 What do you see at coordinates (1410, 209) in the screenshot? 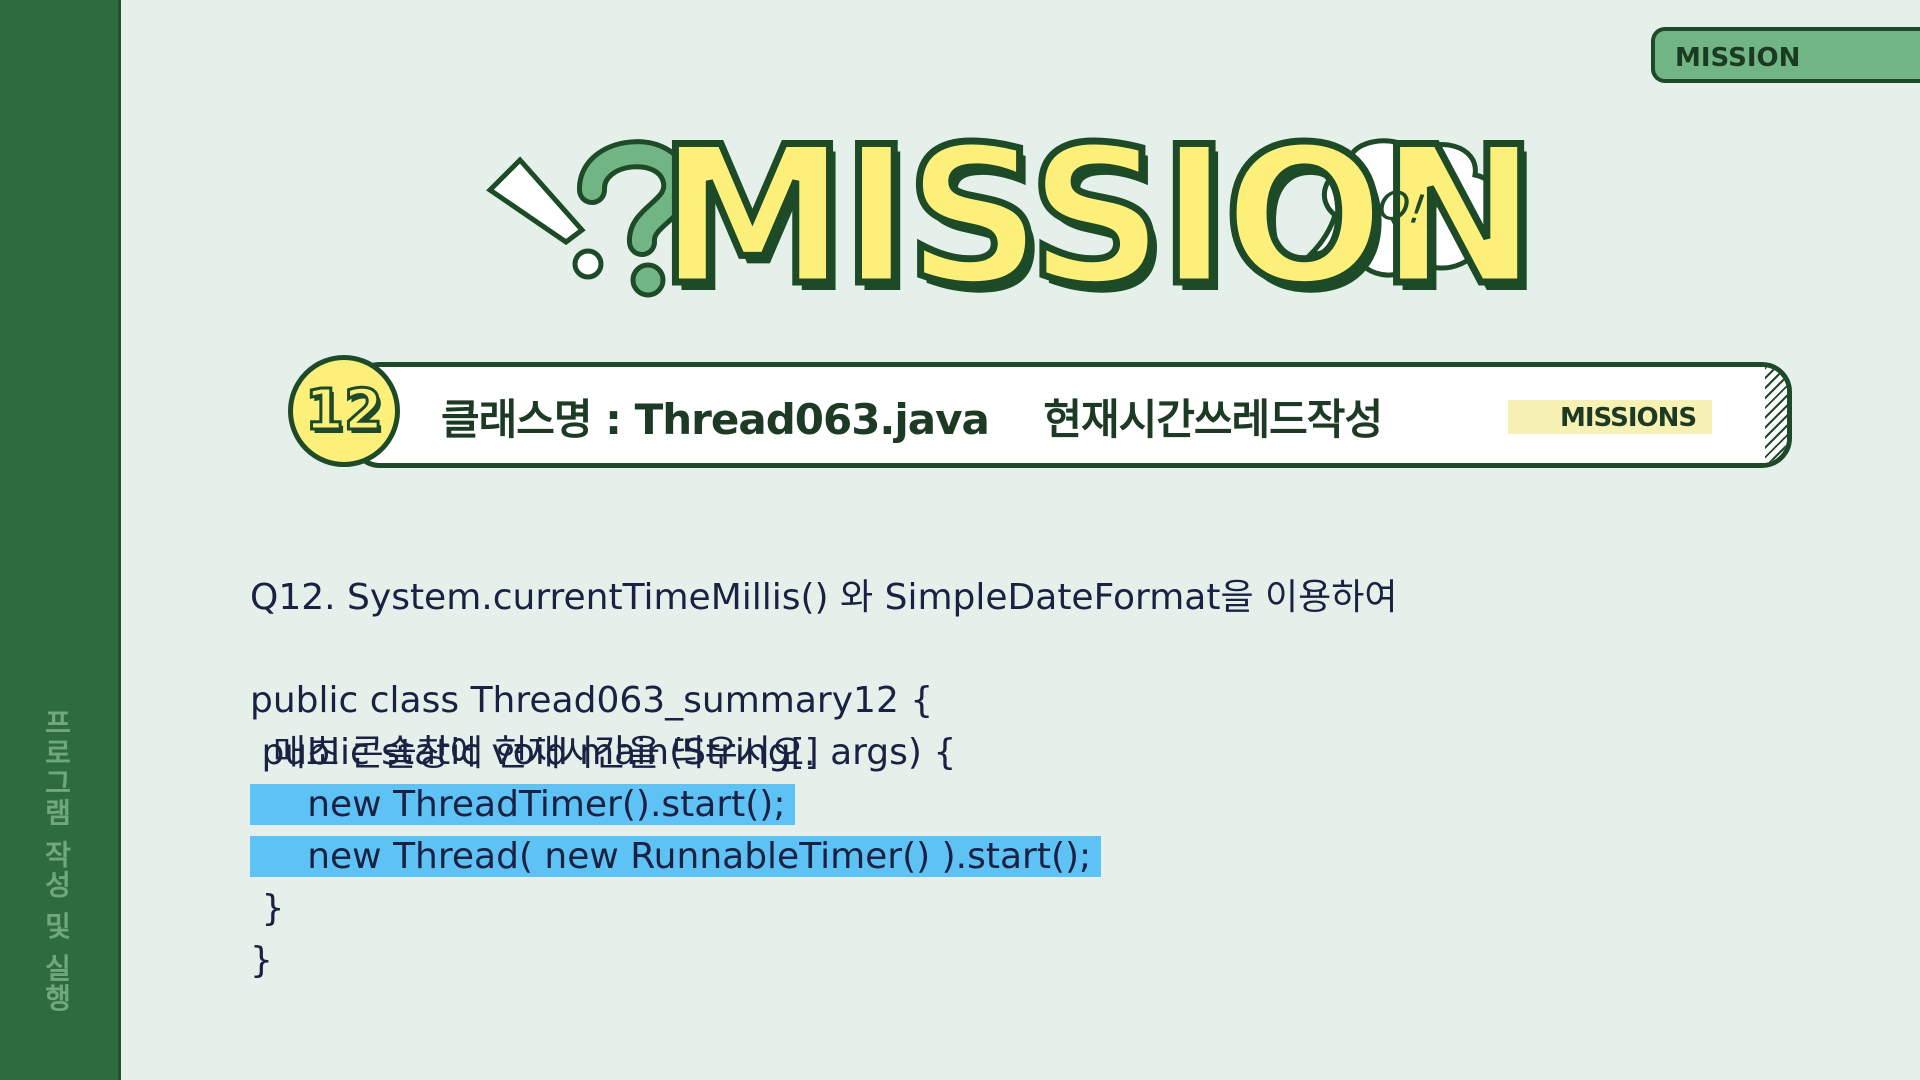
I see `bubble-text: Q!!` at bounding box center [1410, 209].